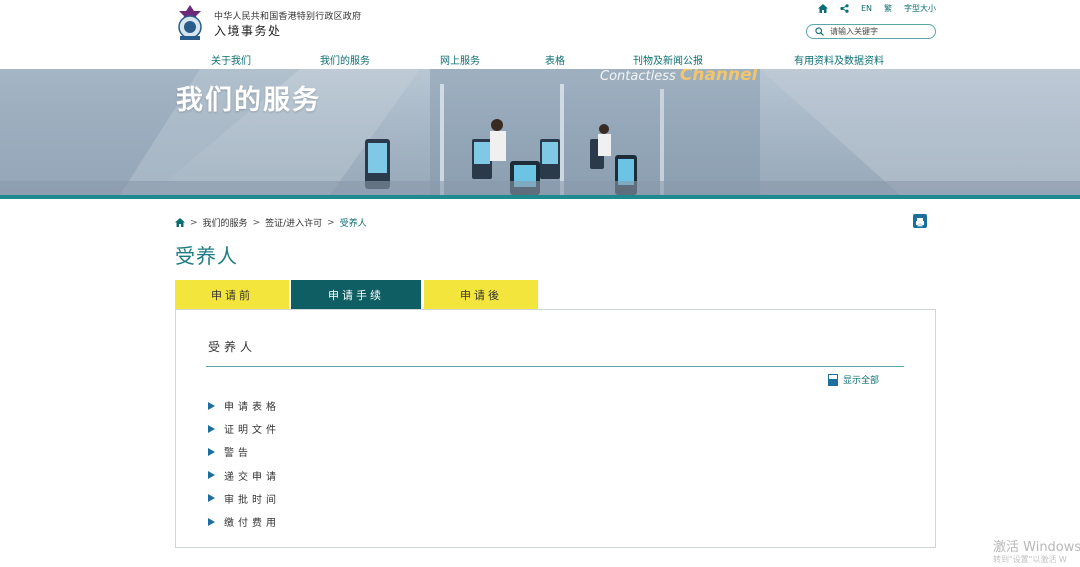  Describe the element at coordinates (540, 60) in the screenshot. I see `main-nav: 关于我们 我们的服务 网上服务 表格 刊物及新闻公报 有用资料及数据资料` at that location.